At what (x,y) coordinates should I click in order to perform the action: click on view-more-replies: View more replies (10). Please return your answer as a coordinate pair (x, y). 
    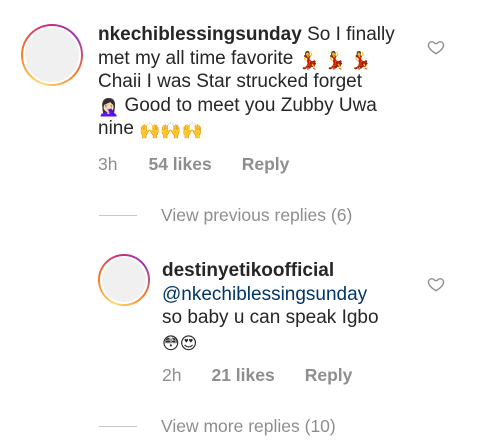
    Looking at the image, I should click on (217, 426).